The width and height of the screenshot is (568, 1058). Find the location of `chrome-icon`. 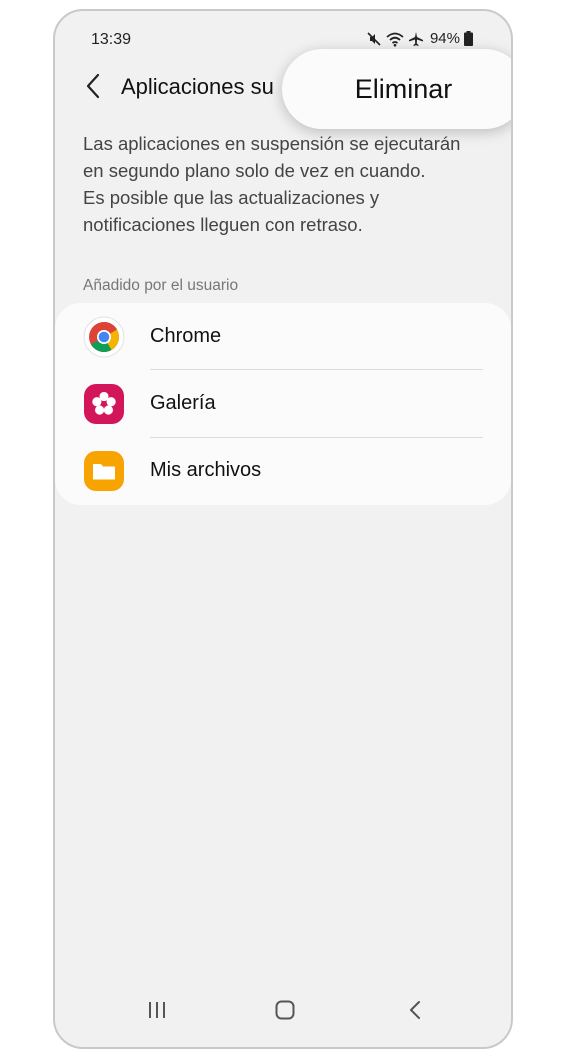

chrome-icon is located at coordinates (104, 337).